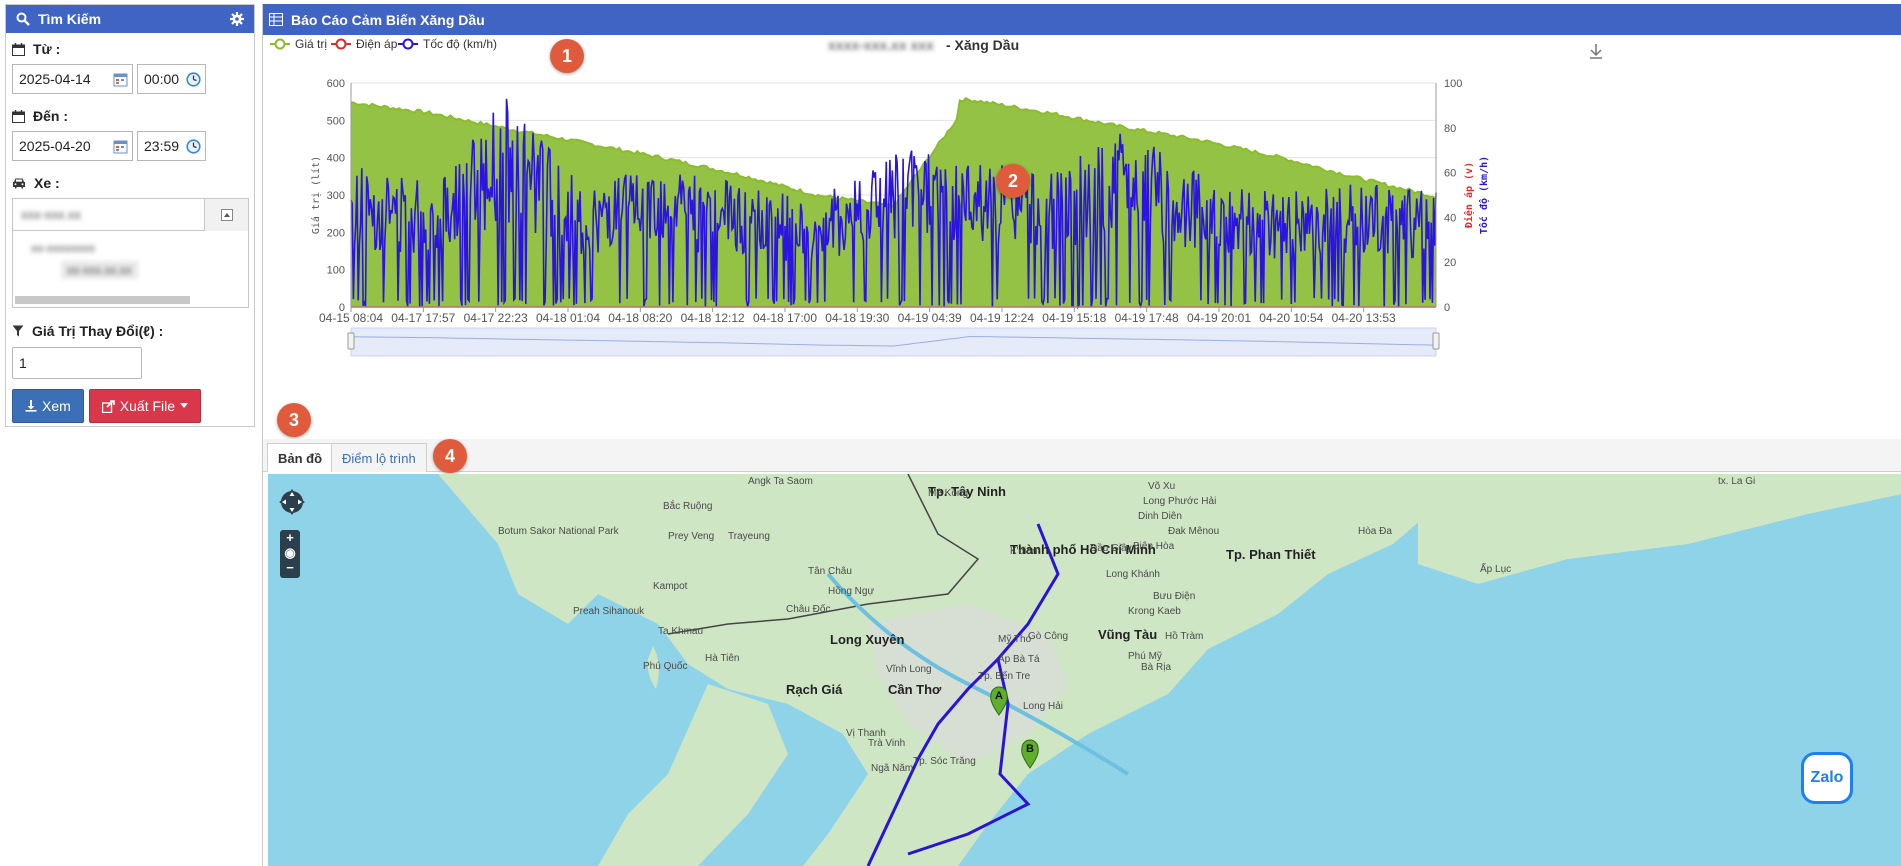  I want to click on change-label: Giá Trị Thay Đổi(ℓ) :, so click(98, 331).